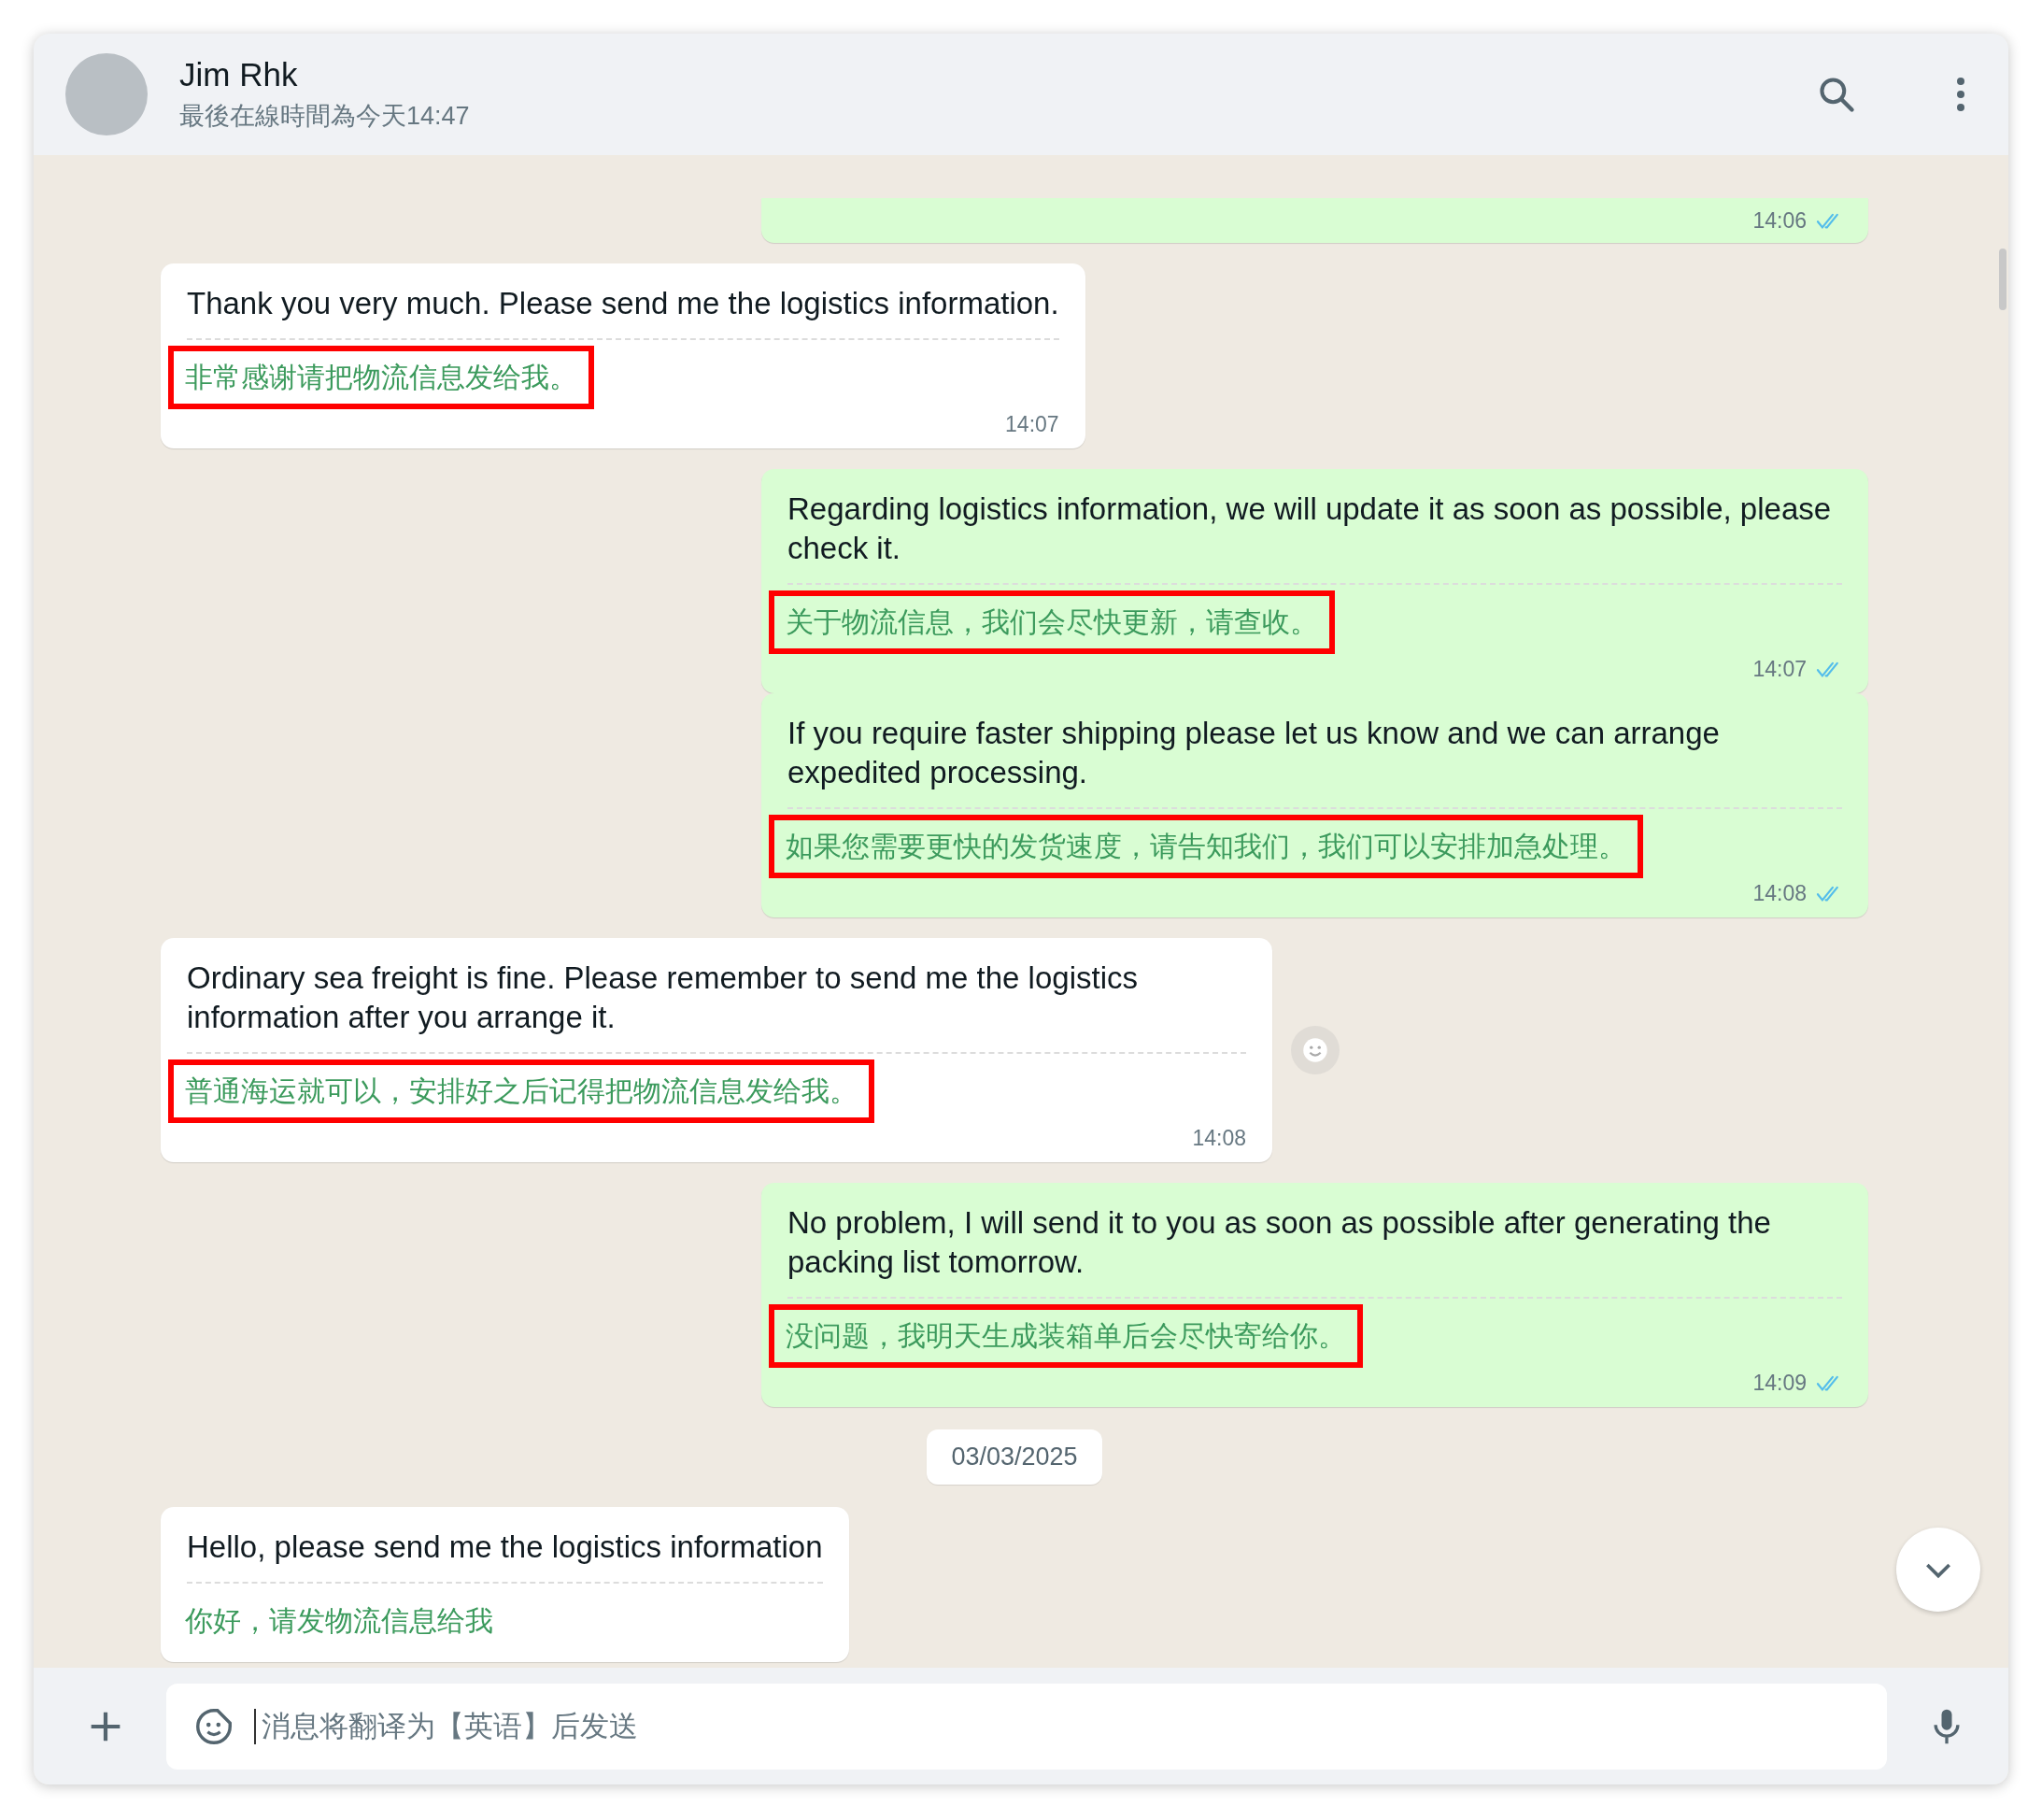  Describe the element at coordinates (1310, 529) in the screenshot. I see `message-text: Regarding logistics information, we will update it as soon as possible, please check it.` at that location.